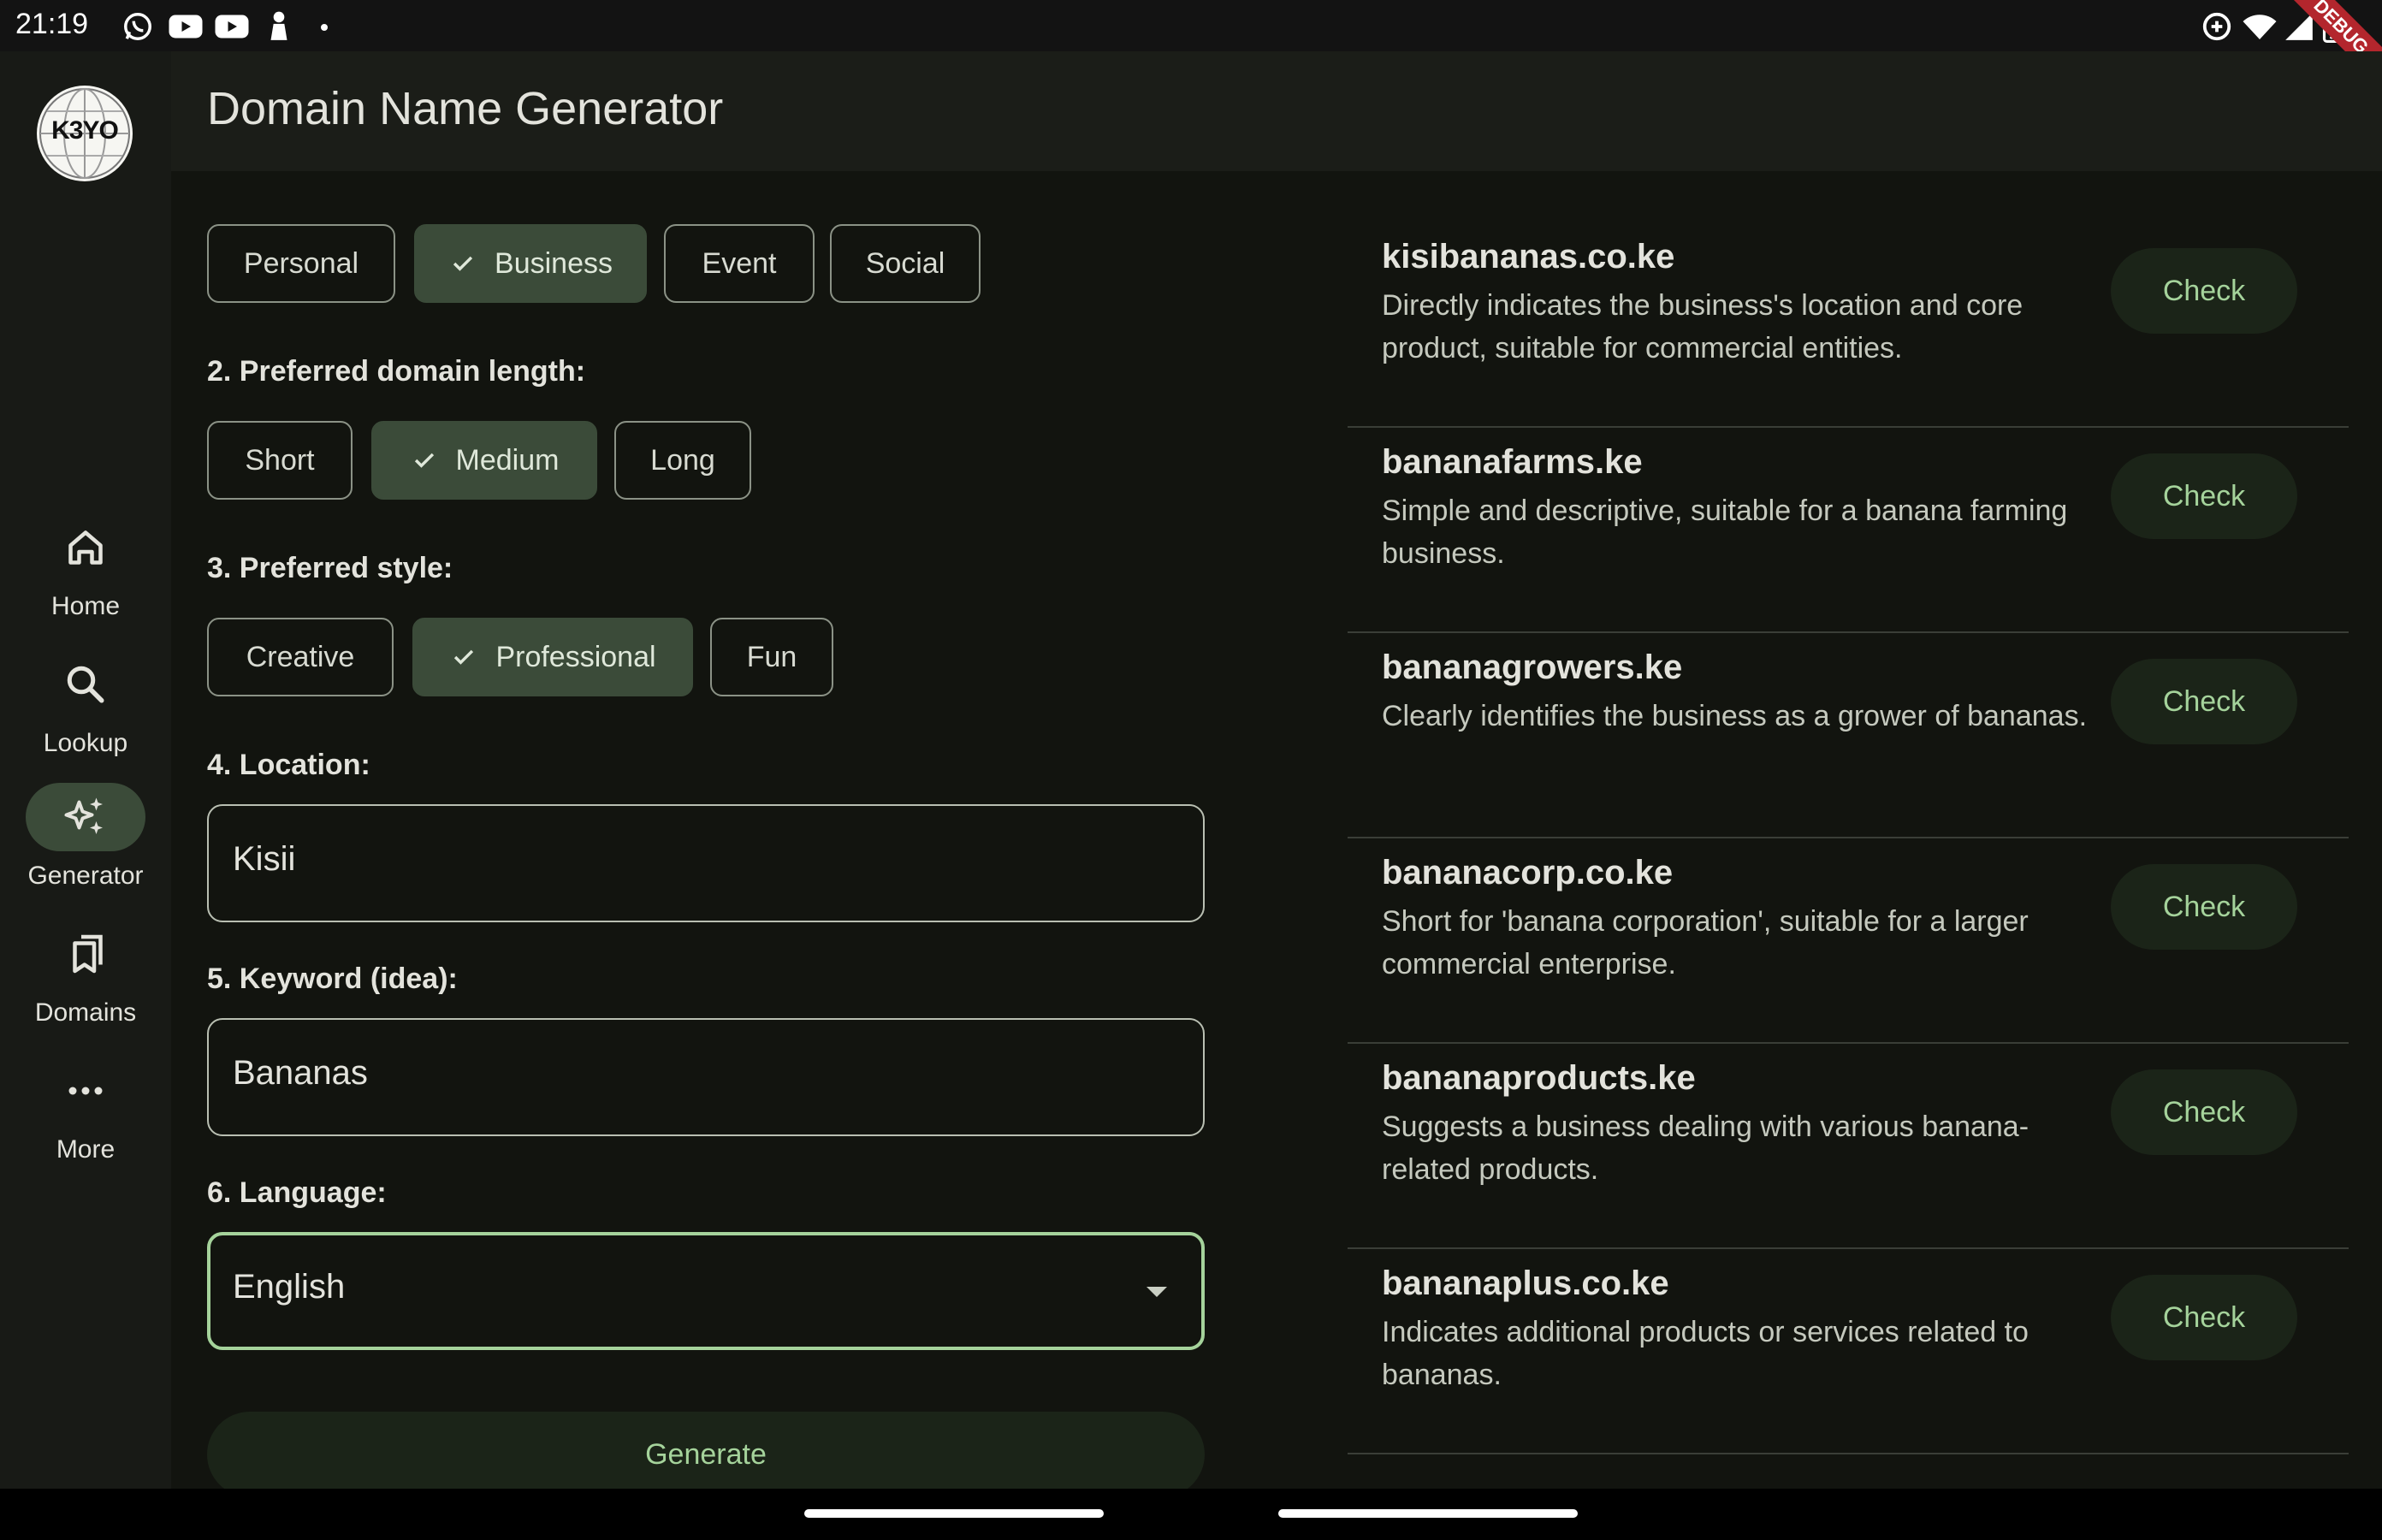 This screenshot has width=2382, height=1540. What do you see at coordinates (85, 684) in the screenshot?
I see `search-icon` at bounding box center [85, 684].